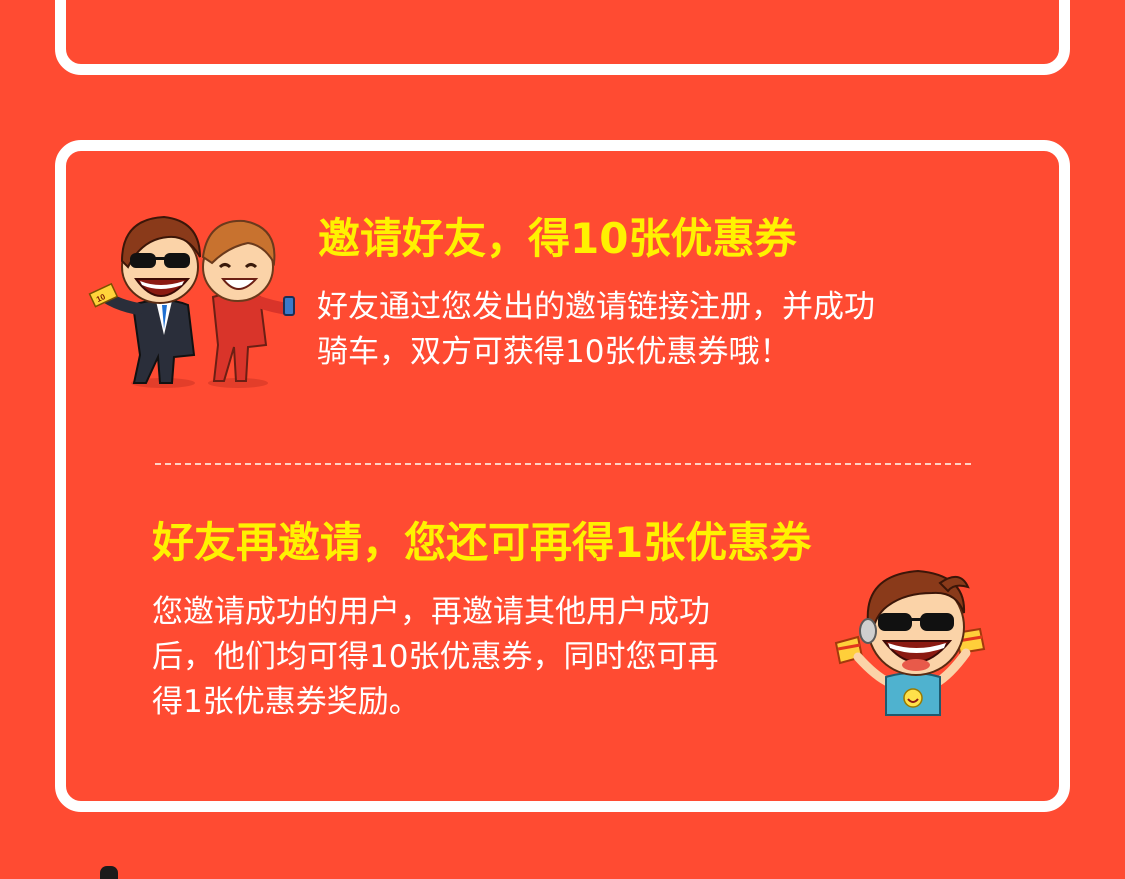  Describe the element at coordinates (596, 307) in the screenshot. I see `section1-description-line: 好友通过您发出的邀请链接注册，并成功` at that location.